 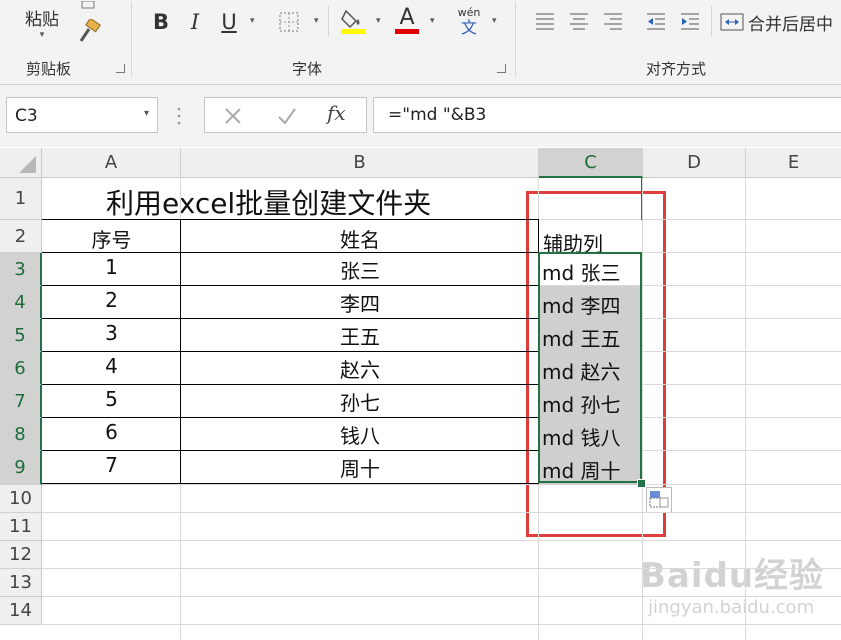 I want to click on row-header-10: 10, so click(x=21, y=499).